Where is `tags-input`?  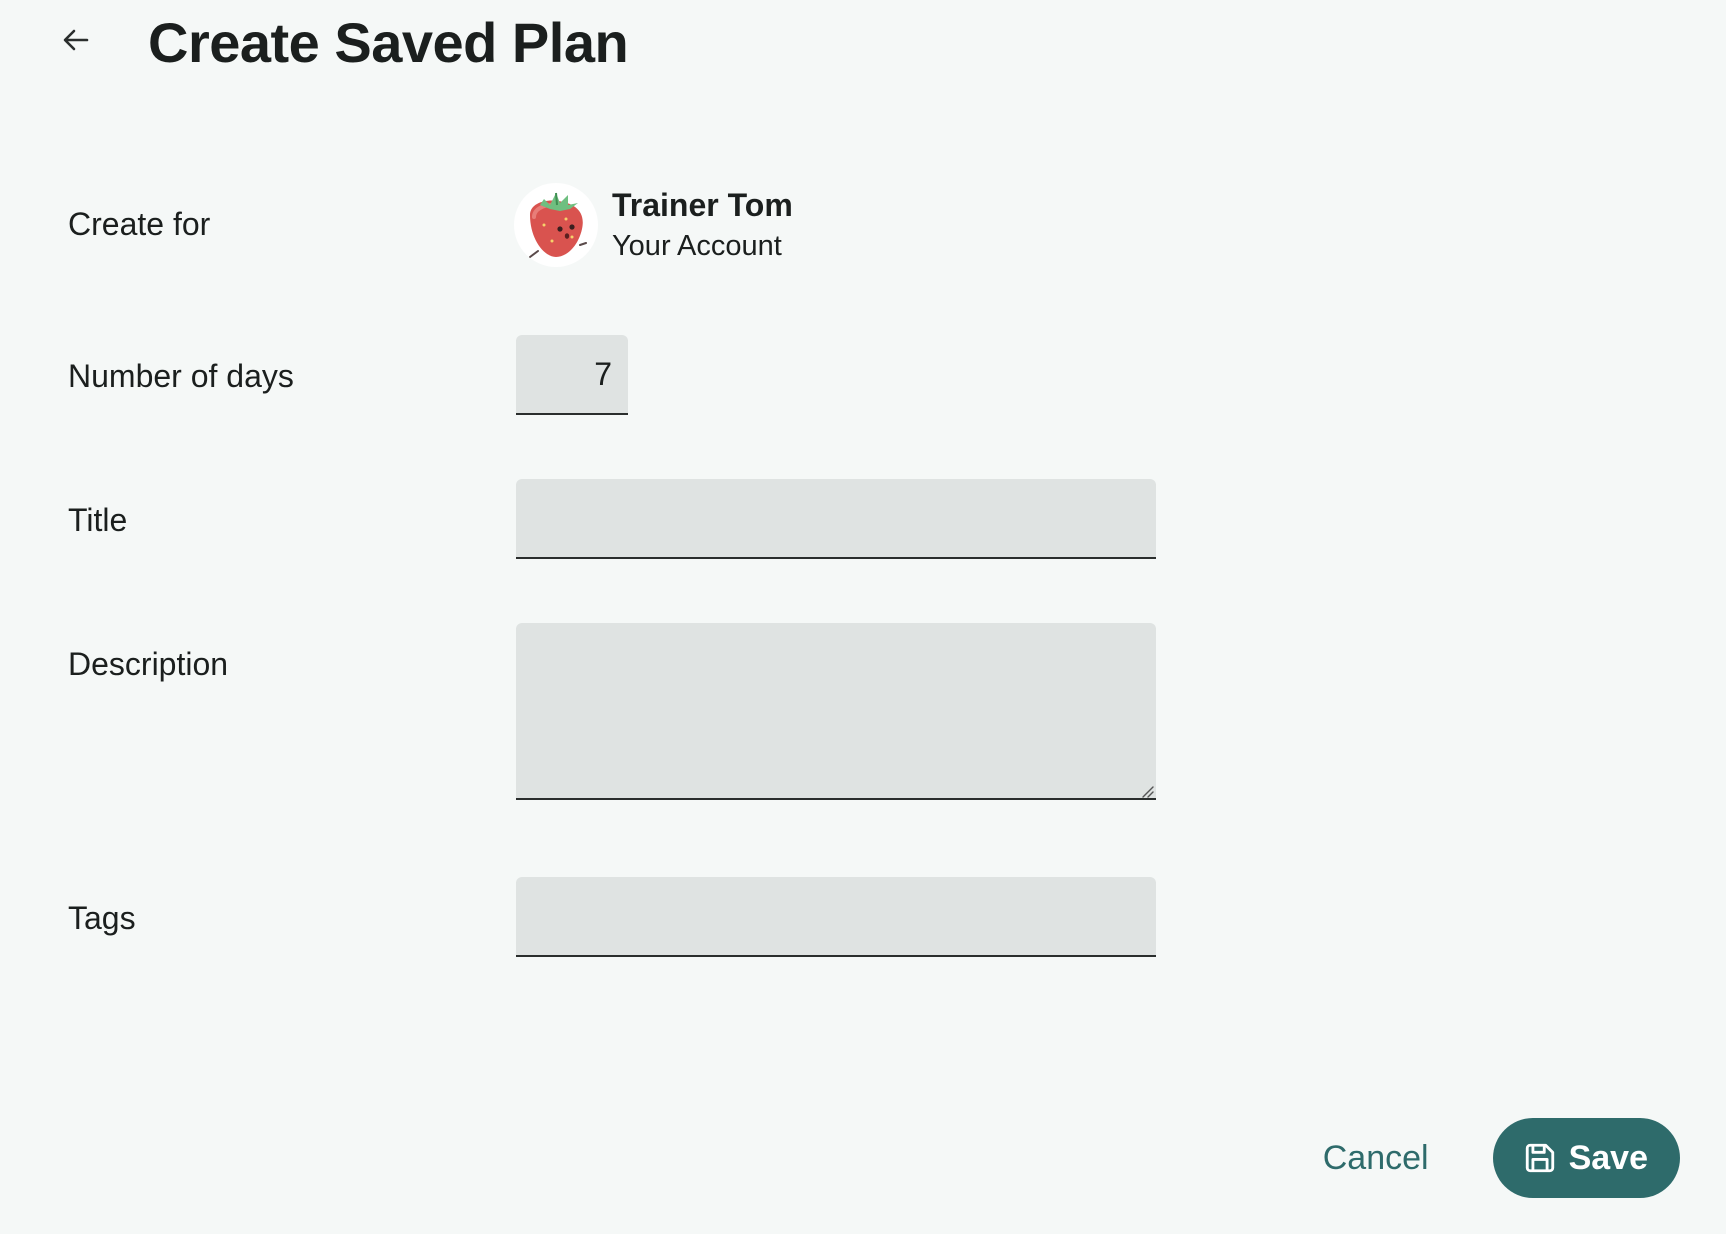 tags-input is located at coordinates (836, 917).